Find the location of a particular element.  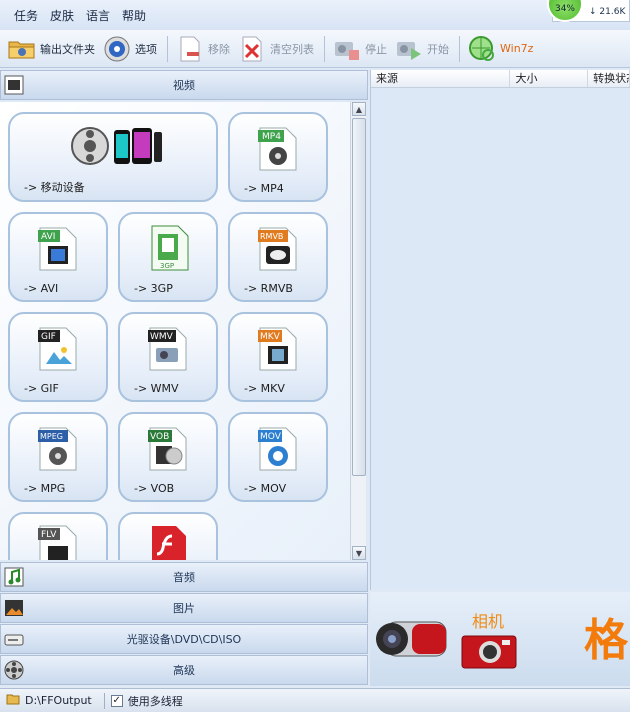

format-tile-mp4: MP4 -> MP4 is located at coordinates (278, 157).